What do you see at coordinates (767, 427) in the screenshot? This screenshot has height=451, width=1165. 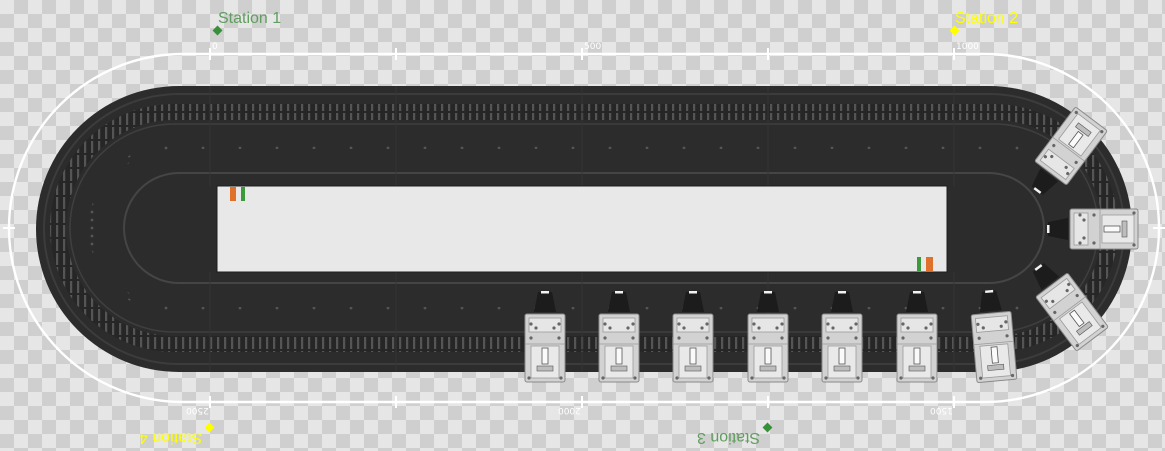 I see `station-3-marker` at bounding box center [767, 427].